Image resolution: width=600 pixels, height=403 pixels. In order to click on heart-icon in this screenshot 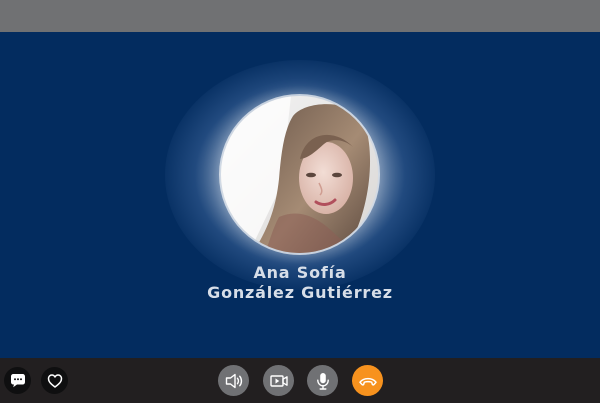, I will do `click(54, 380)`.